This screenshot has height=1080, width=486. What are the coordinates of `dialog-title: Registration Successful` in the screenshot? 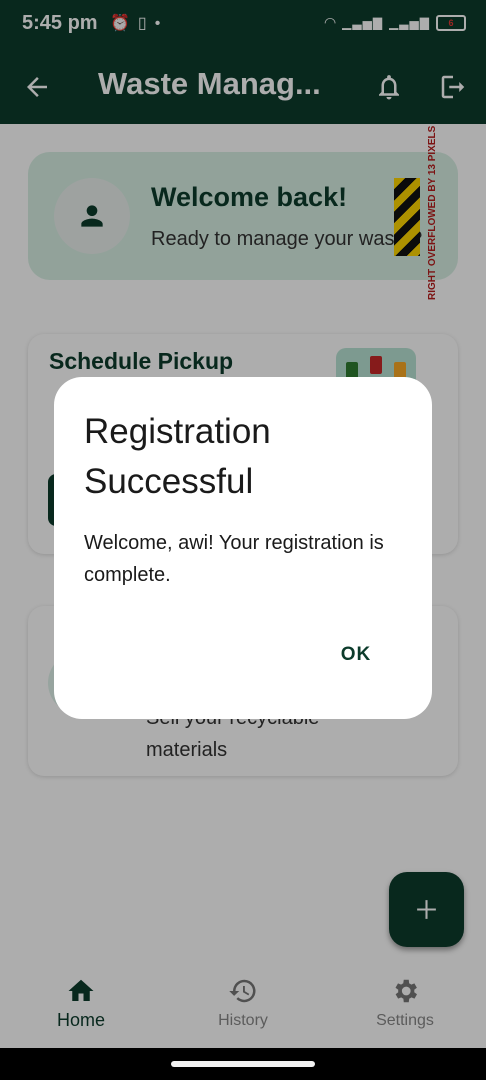 It's located at (177, 456).